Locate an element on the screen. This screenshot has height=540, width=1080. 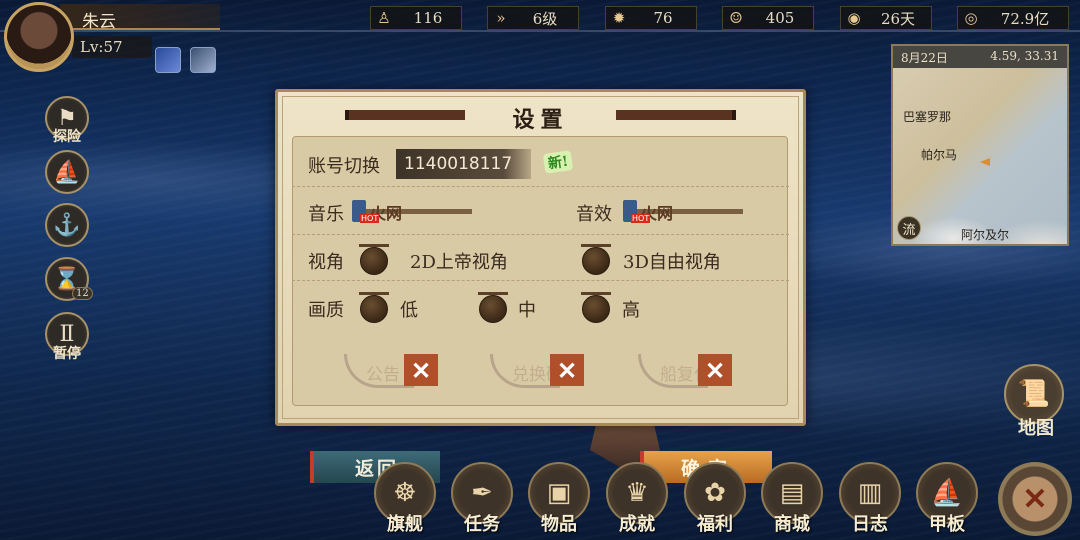
hourglass-count-badge: 12 is located at coordinates (82, 293).